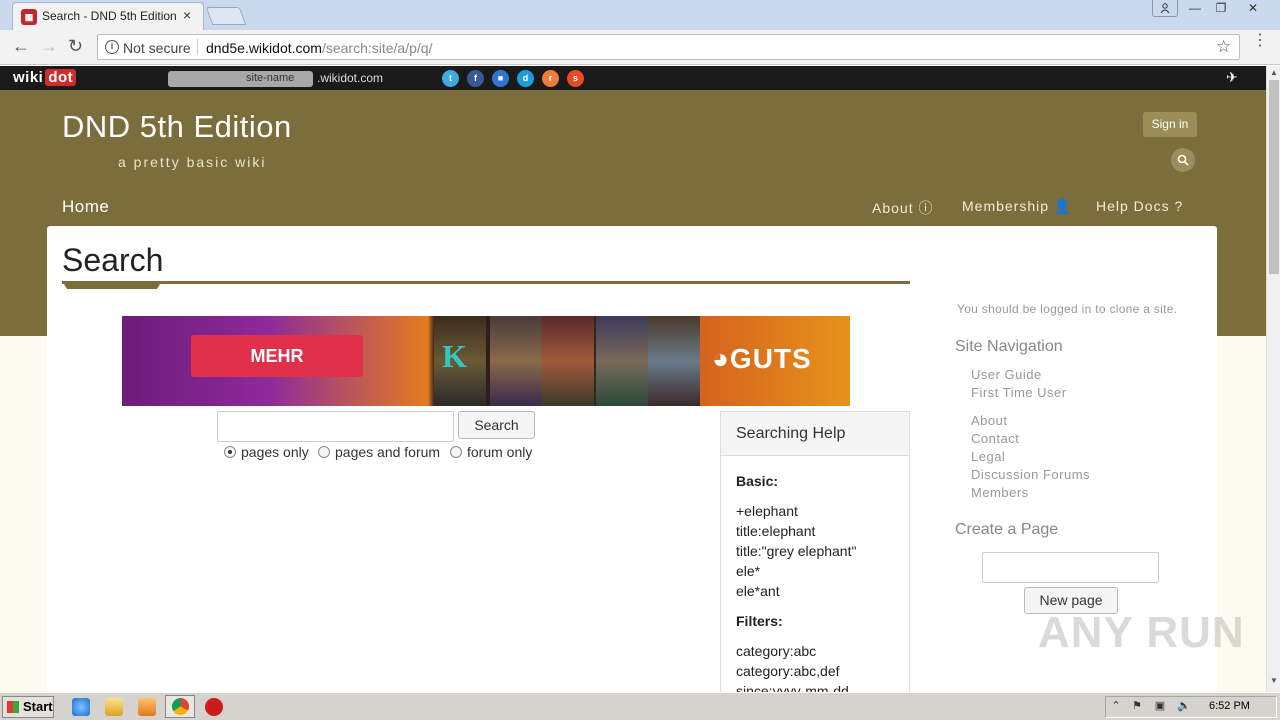  I want to click on radio-pages-and-forum, so click(324, 452).